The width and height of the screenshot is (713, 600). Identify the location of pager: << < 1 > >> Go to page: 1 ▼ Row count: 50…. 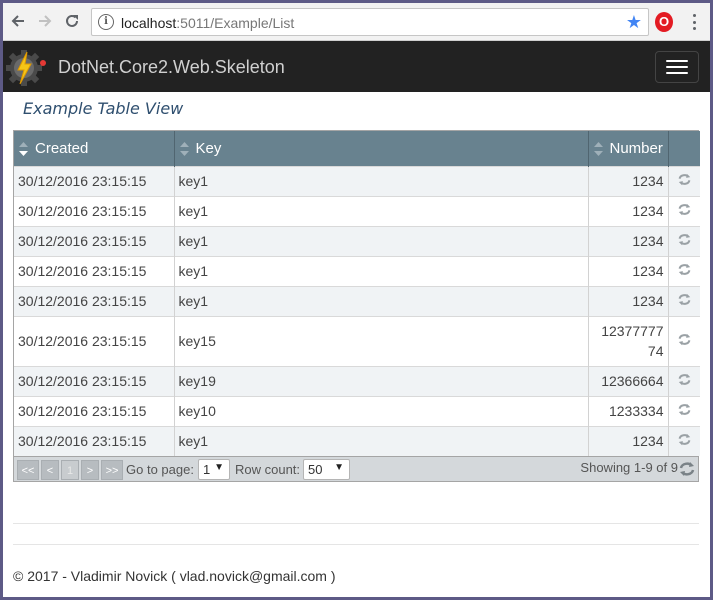
(356, 468).